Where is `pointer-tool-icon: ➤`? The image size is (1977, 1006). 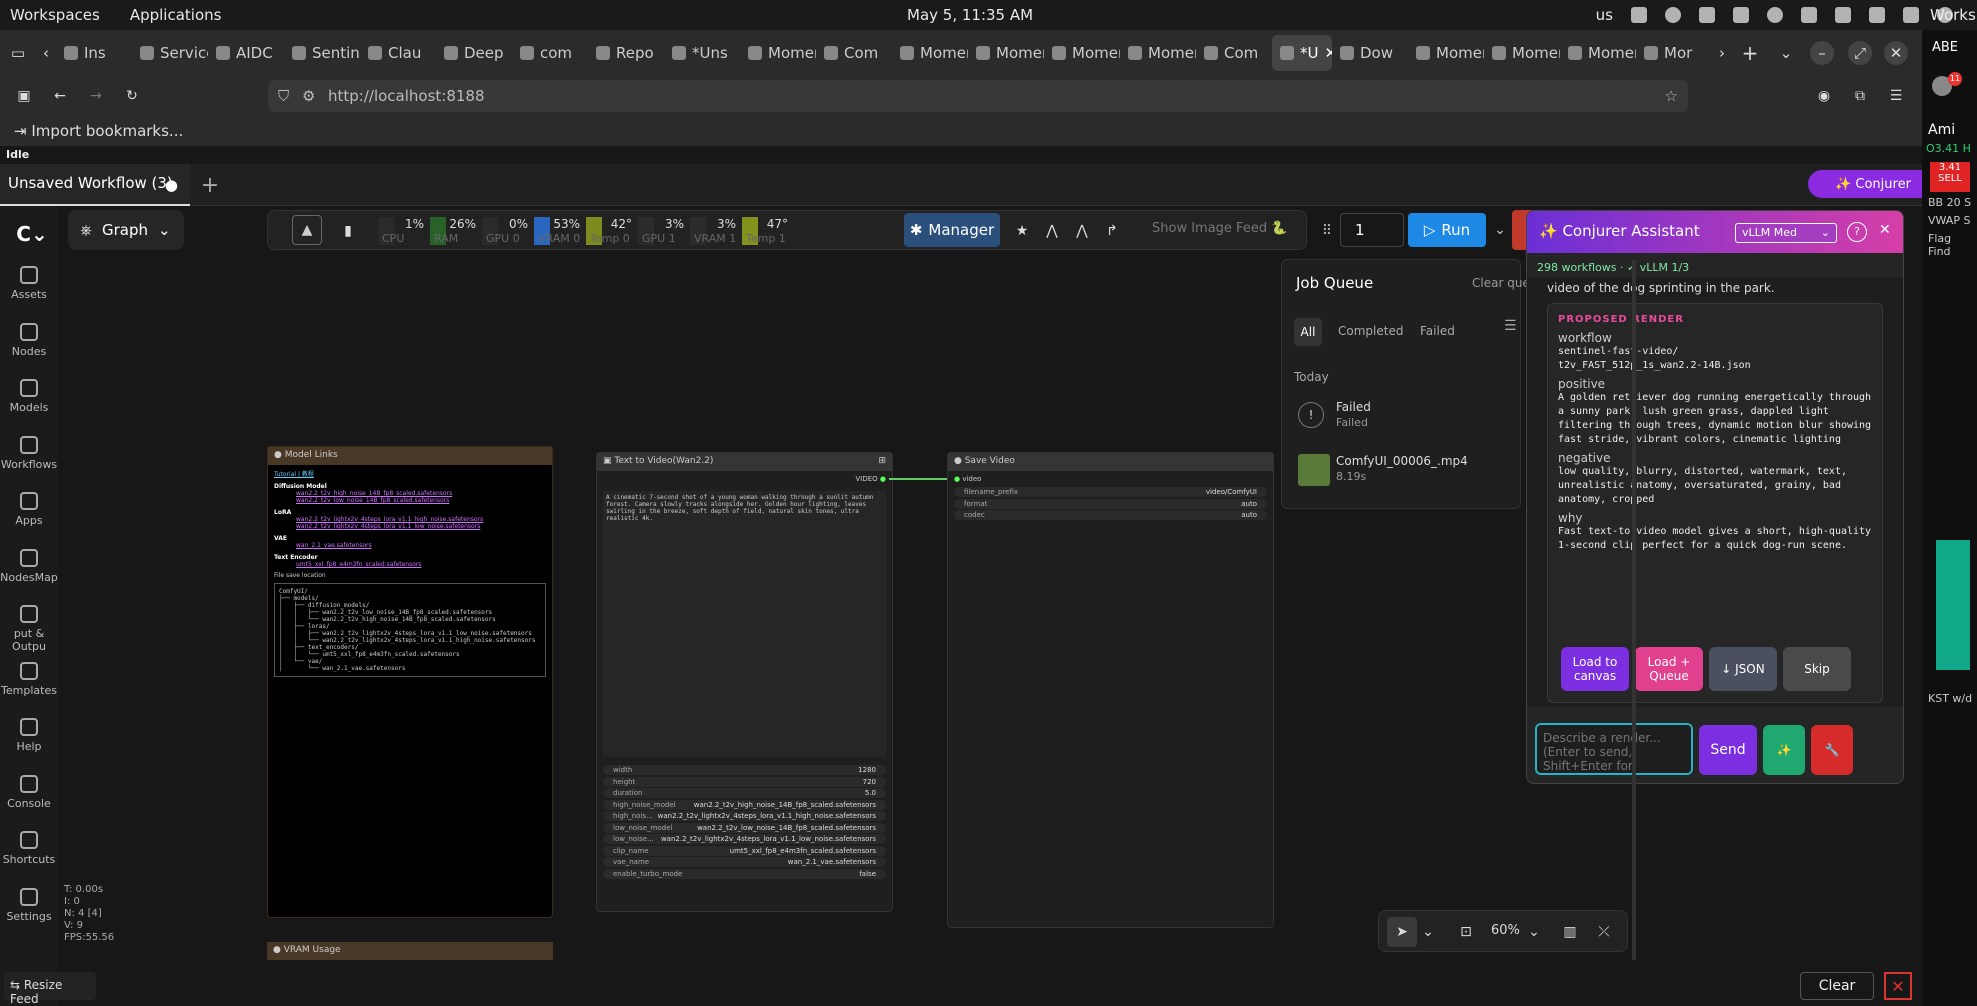 pointer-tool-icon: ➤ is located at coordinates (1402, 932).